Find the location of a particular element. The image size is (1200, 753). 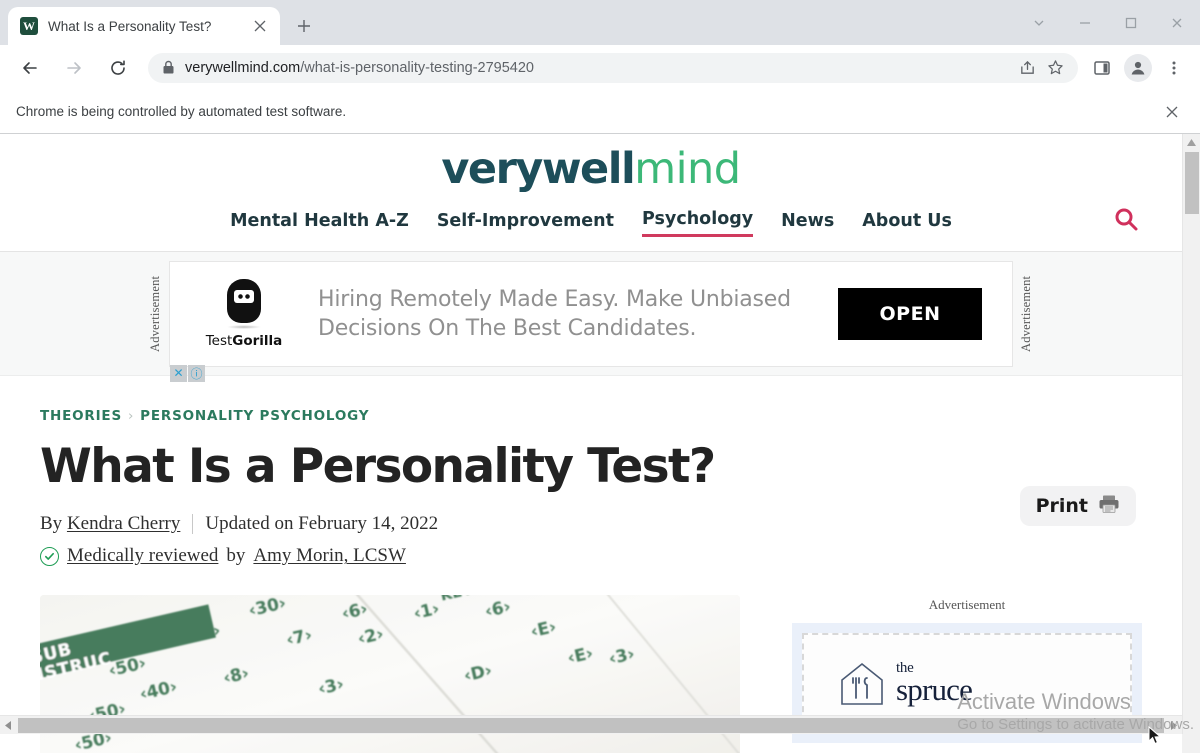

printer-icon is located at coordinates (1109, 506).